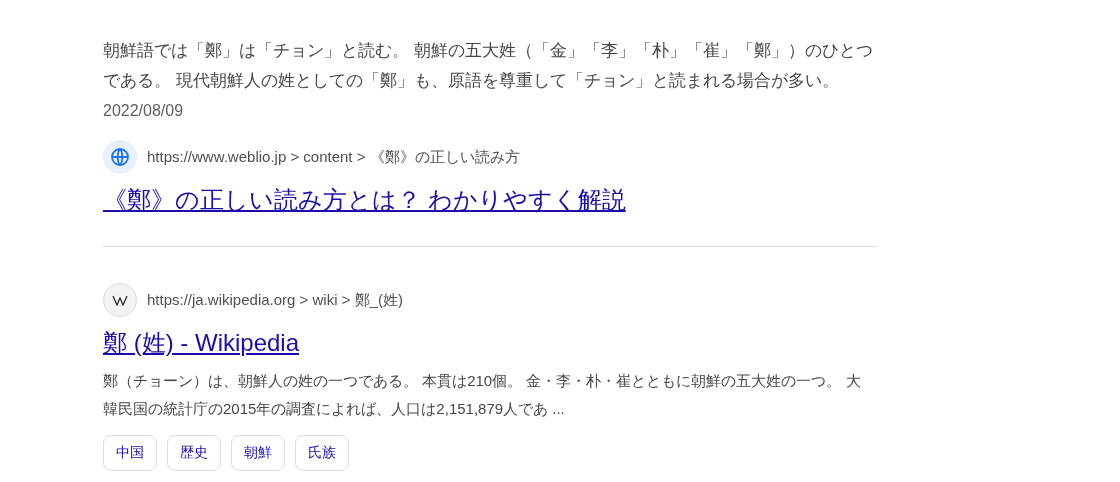 The height and width of the screenshot is (482, 1120). What do you see at coordinates (364, 200) in the screenshot?
I see `result-title-link: 《鄭》の正しい読み方とは？ わかりやすく解説` at bounding box center [364, 200].